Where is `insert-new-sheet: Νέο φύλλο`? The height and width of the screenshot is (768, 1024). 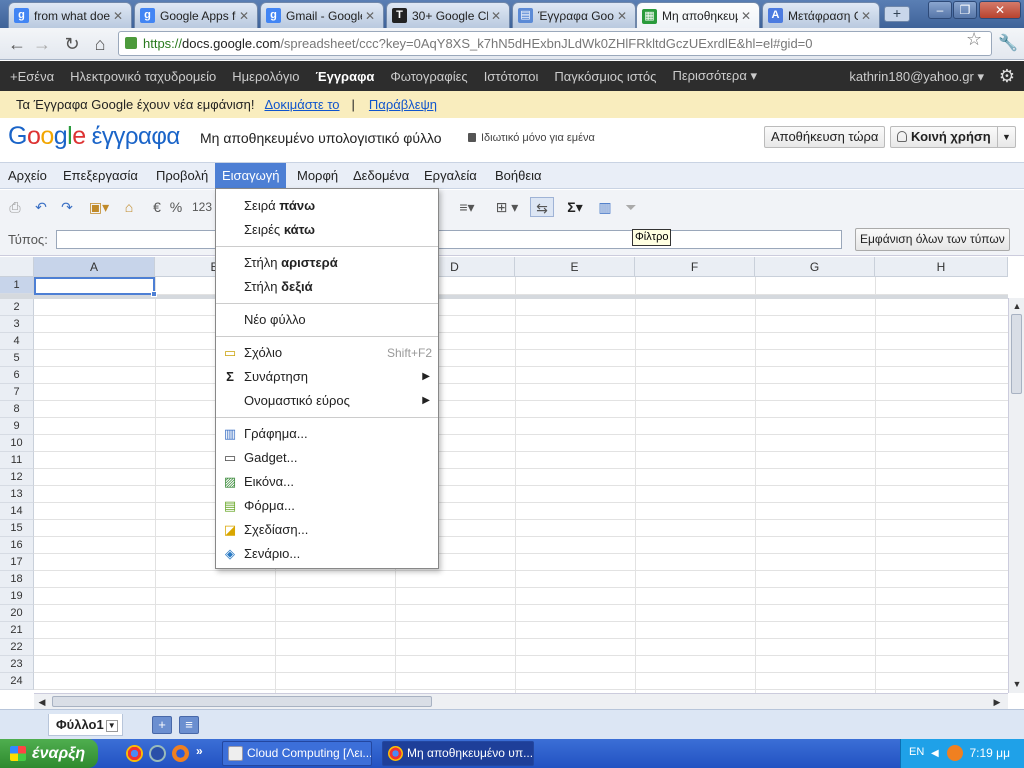 insert-new-sheet: Νέο φύλλο is located at coordinates (327, 320).